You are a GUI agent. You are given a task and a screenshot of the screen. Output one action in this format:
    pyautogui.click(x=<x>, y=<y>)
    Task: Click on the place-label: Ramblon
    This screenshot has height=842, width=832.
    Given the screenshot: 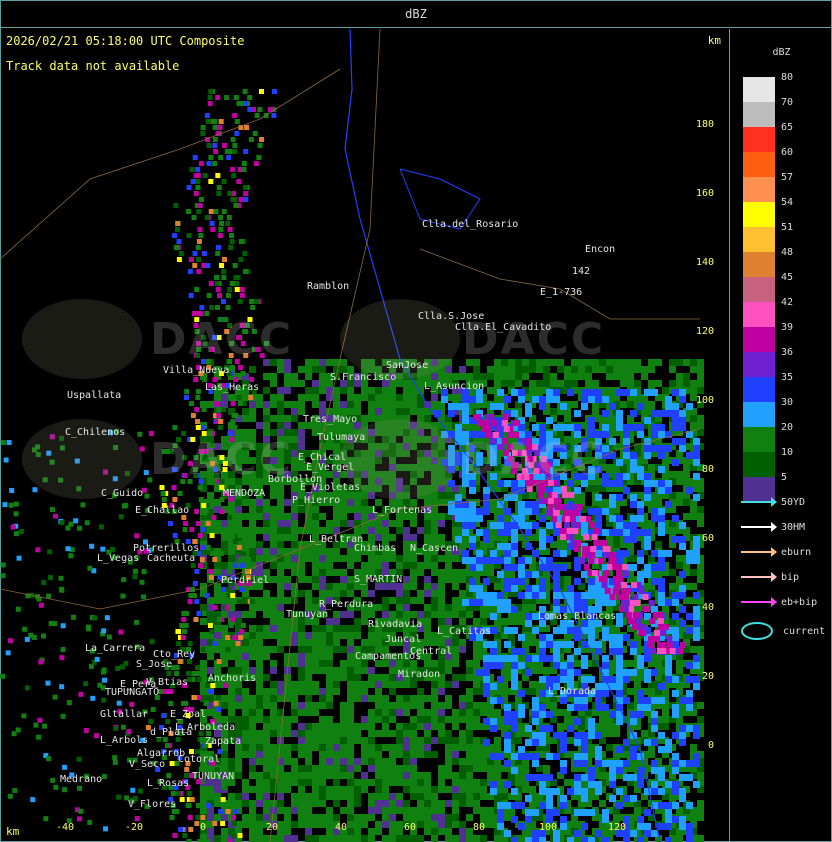 What is the action you would take?
    pyautogui.click(x=328, y=286)
    